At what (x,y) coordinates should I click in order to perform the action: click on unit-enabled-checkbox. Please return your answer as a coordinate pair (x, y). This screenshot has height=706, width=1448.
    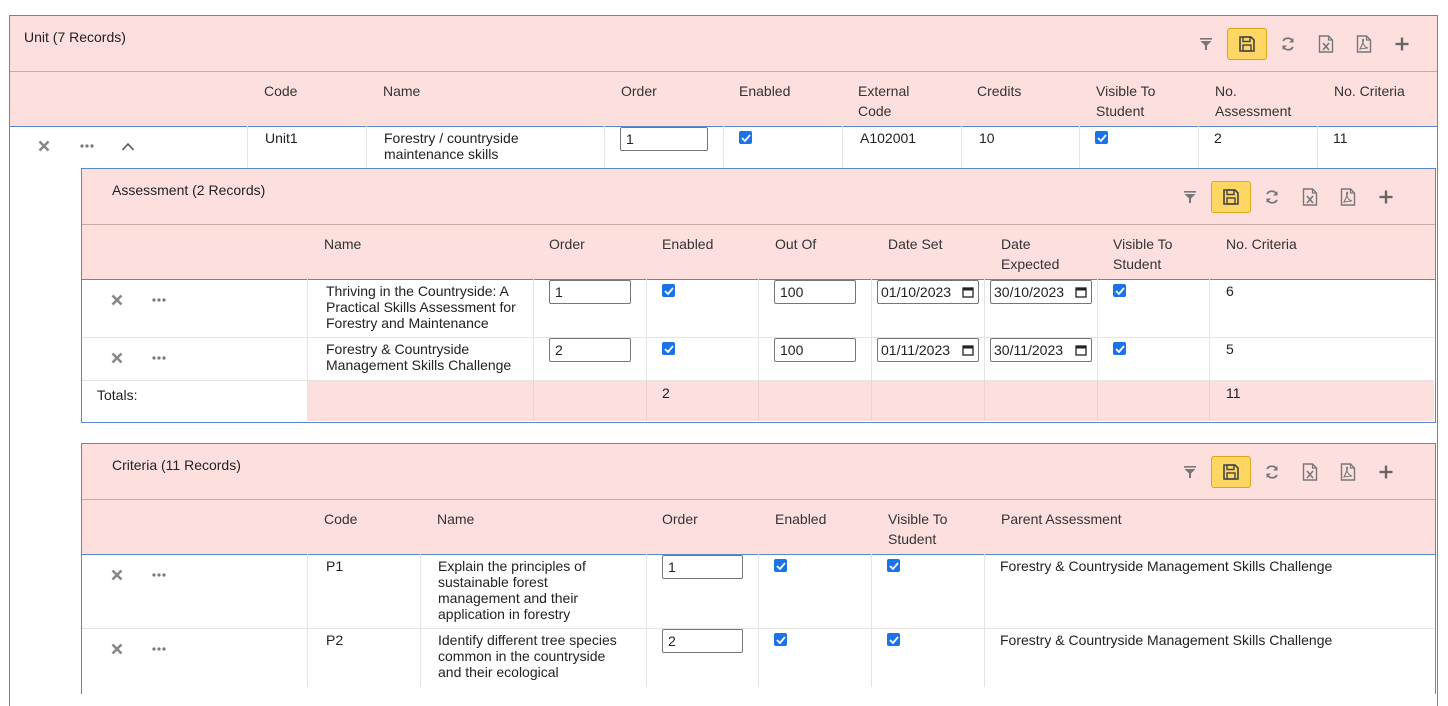
    Looking at the image, I should click on (745, 137).